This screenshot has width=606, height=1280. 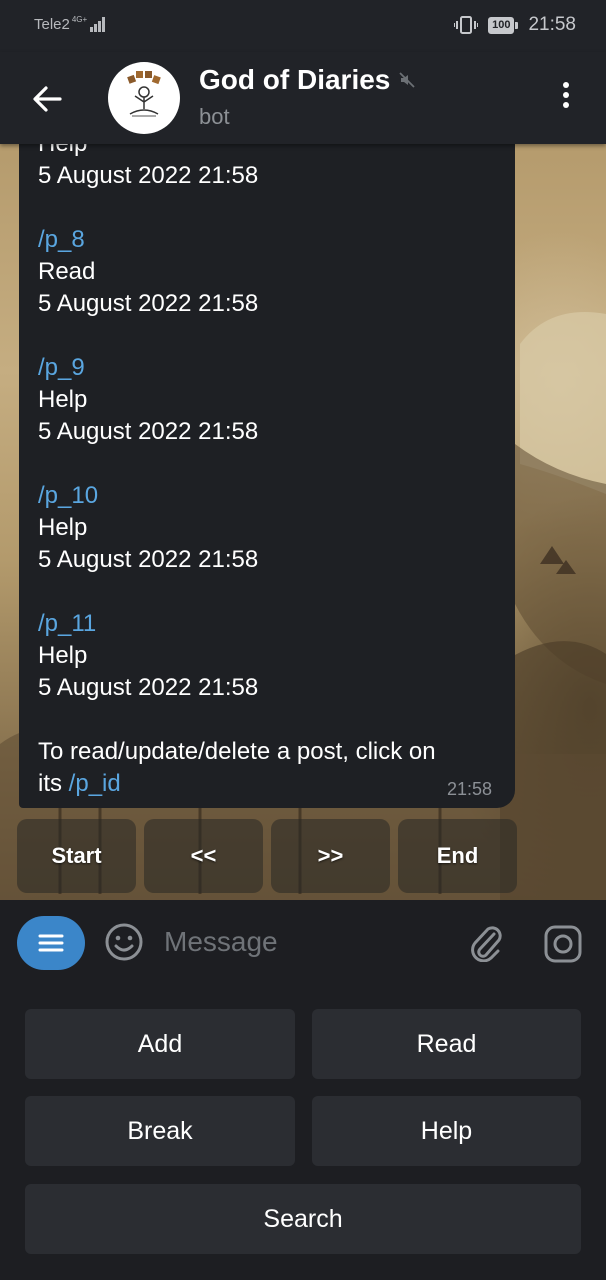 What do you see at coordinates (566, 99) in the screenshot?
I see `more-options-icon` at bounding box center [566, 99].